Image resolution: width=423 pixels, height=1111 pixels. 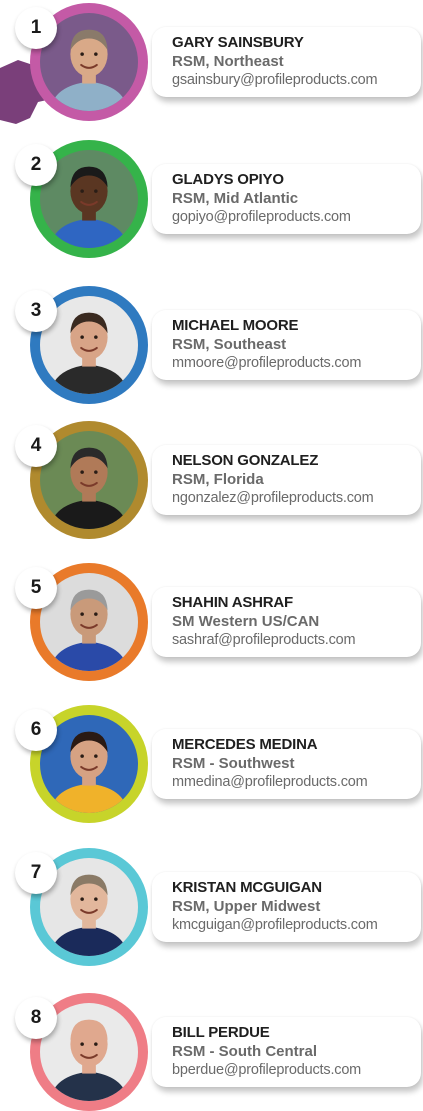 I want to click on rep-name: SHAHIN ASHRAF, so click(x=233, y=602).